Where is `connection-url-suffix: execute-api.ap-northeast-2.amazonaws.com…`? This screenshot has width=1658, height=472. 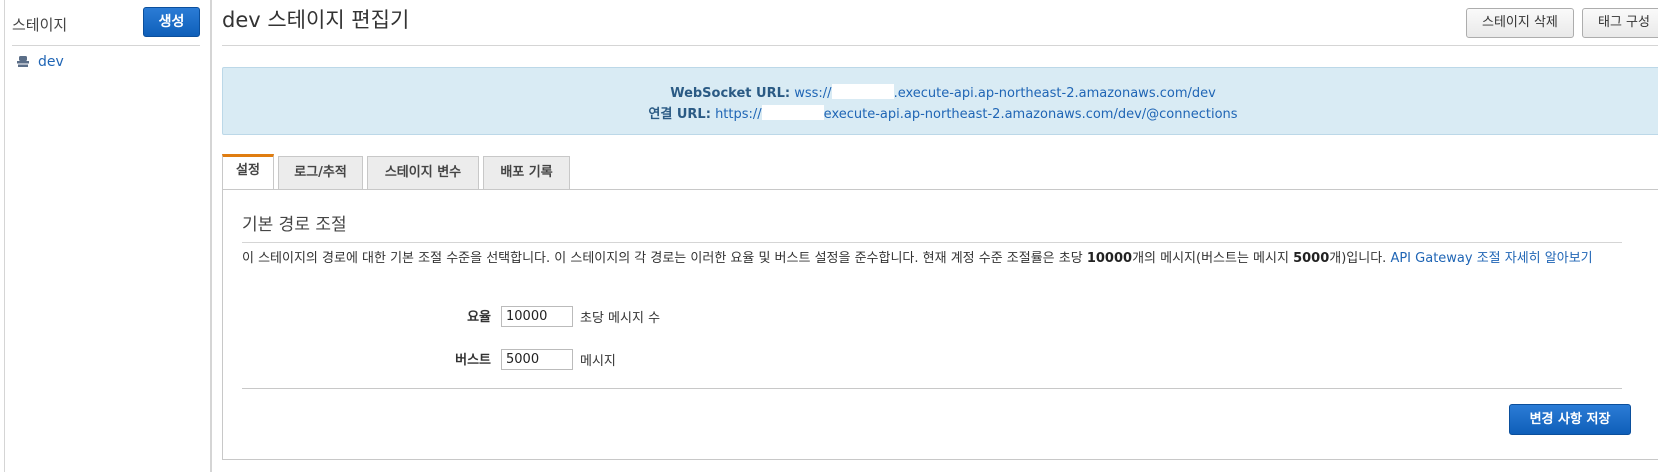 connection-url-suffix: execute-api.ap-northeast-2.amazonaws.com… is located at coordinates (1030, 114).